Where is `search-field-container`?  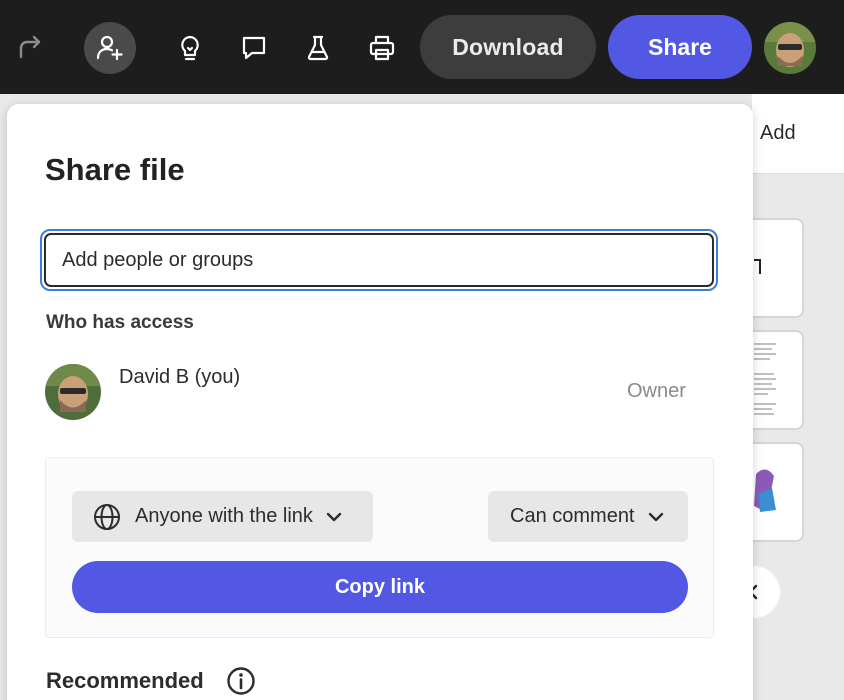
search-field-container is located at coordinates (379, 260).